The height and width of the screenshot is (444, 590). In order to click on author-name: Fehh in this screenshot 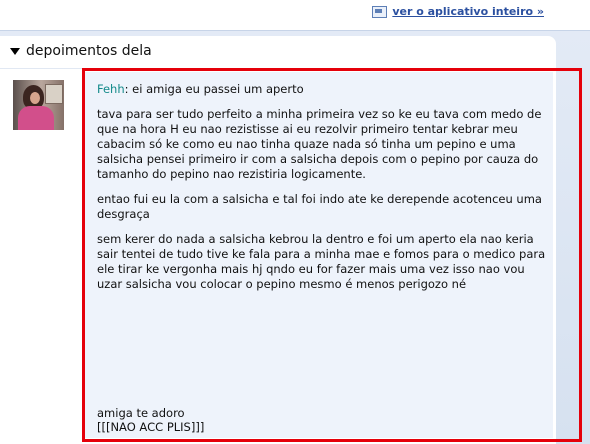, I will do `click(111, 89)`.